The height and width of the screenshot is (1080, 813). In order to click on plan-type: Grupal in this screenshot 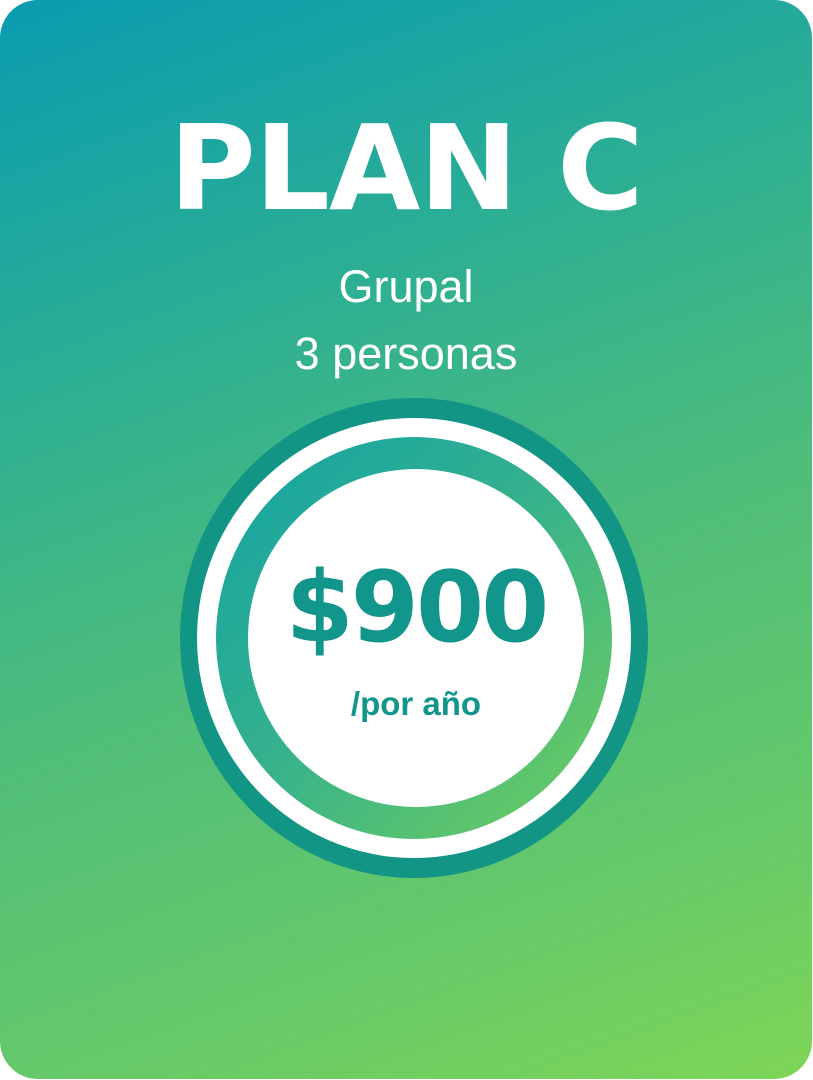, I will do `click(406, 286)`.